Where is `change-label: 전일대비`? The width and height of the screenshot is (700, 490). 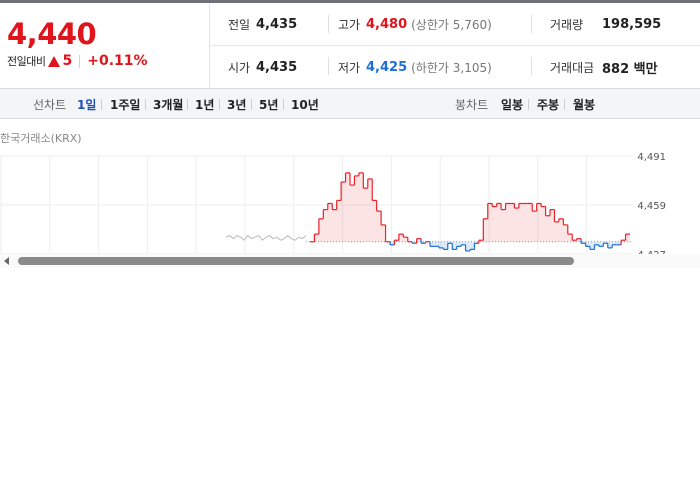 change-label: 전일대비 is located at coordinates (26, 61).